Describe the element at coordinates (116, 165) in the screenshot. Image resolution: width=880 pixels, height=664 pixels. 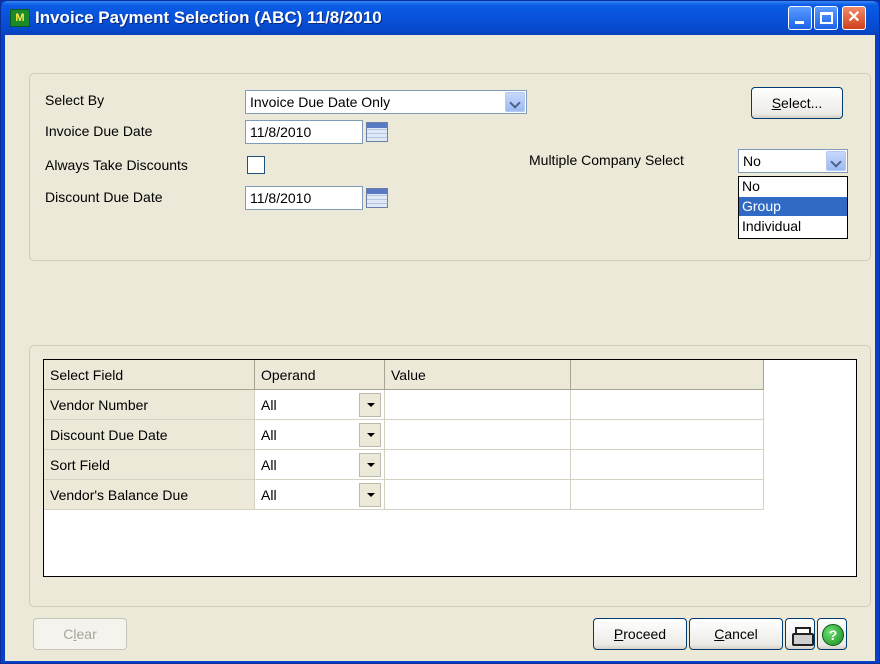
I see `always-take-discounts-label: Always Take Discounts` at that location.